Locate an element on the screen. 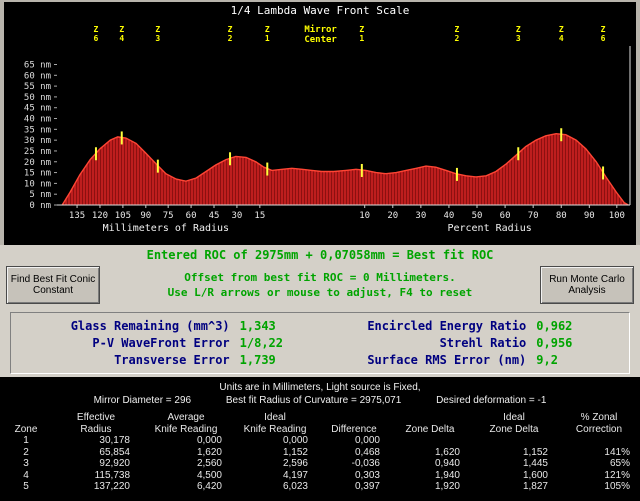  svg-text: 55 nm is located at coordinates (37, 87).